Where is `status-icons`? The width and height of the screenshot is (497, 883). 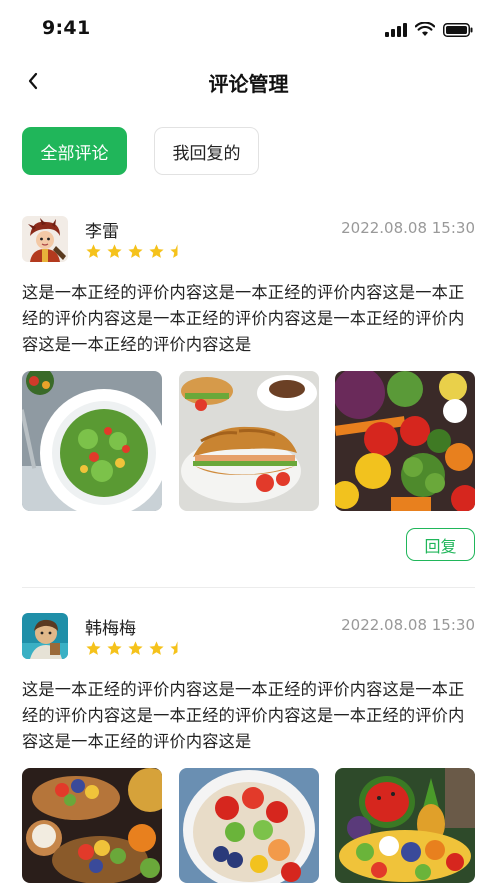 status-icons is located at coordinates (429, 29).